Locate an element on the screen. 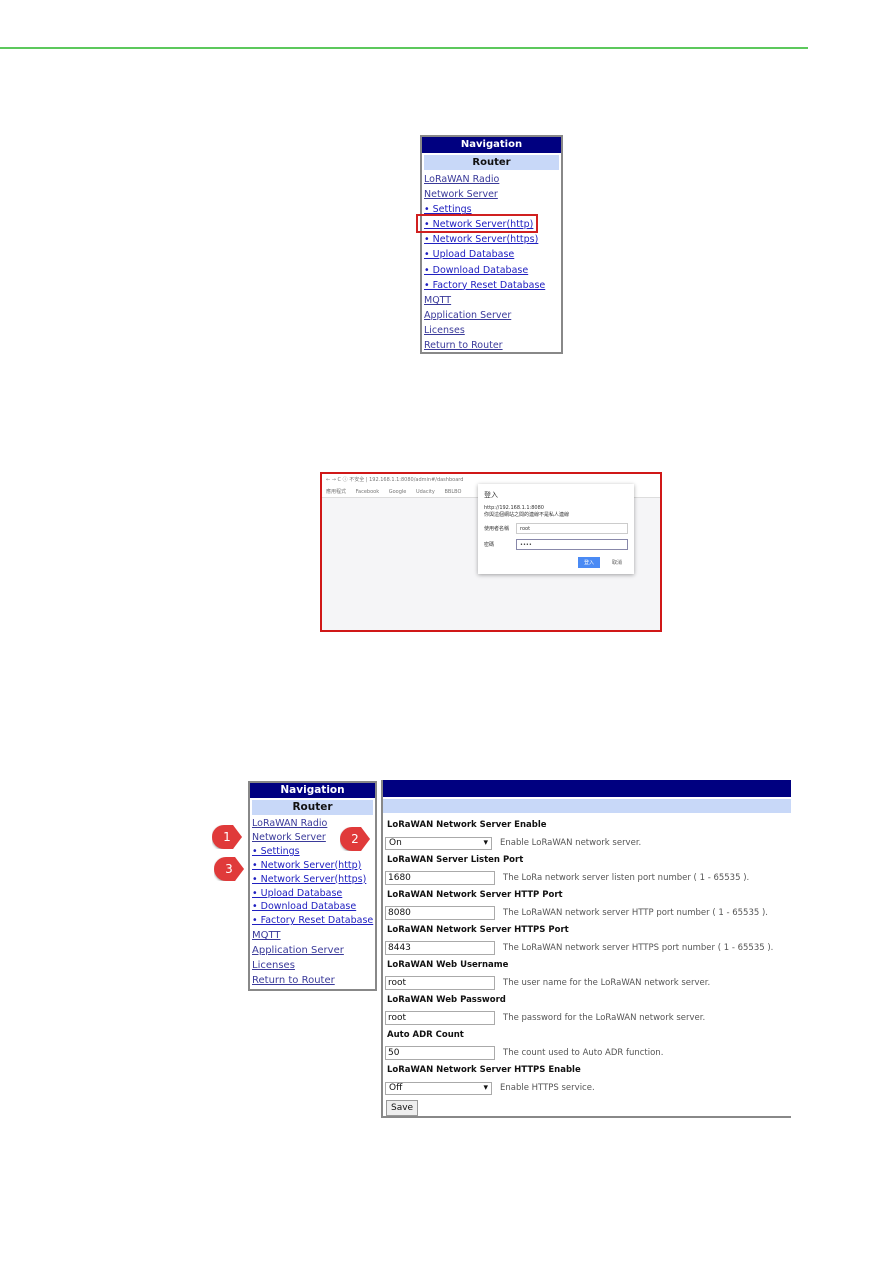  form-header is located at coordinates (587, 788).